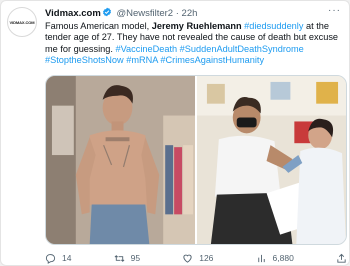 The image size is (350, 266). I want to click on hashtag-stoptheshotsnow: #StoptheShotsNow, so click(84, 60).